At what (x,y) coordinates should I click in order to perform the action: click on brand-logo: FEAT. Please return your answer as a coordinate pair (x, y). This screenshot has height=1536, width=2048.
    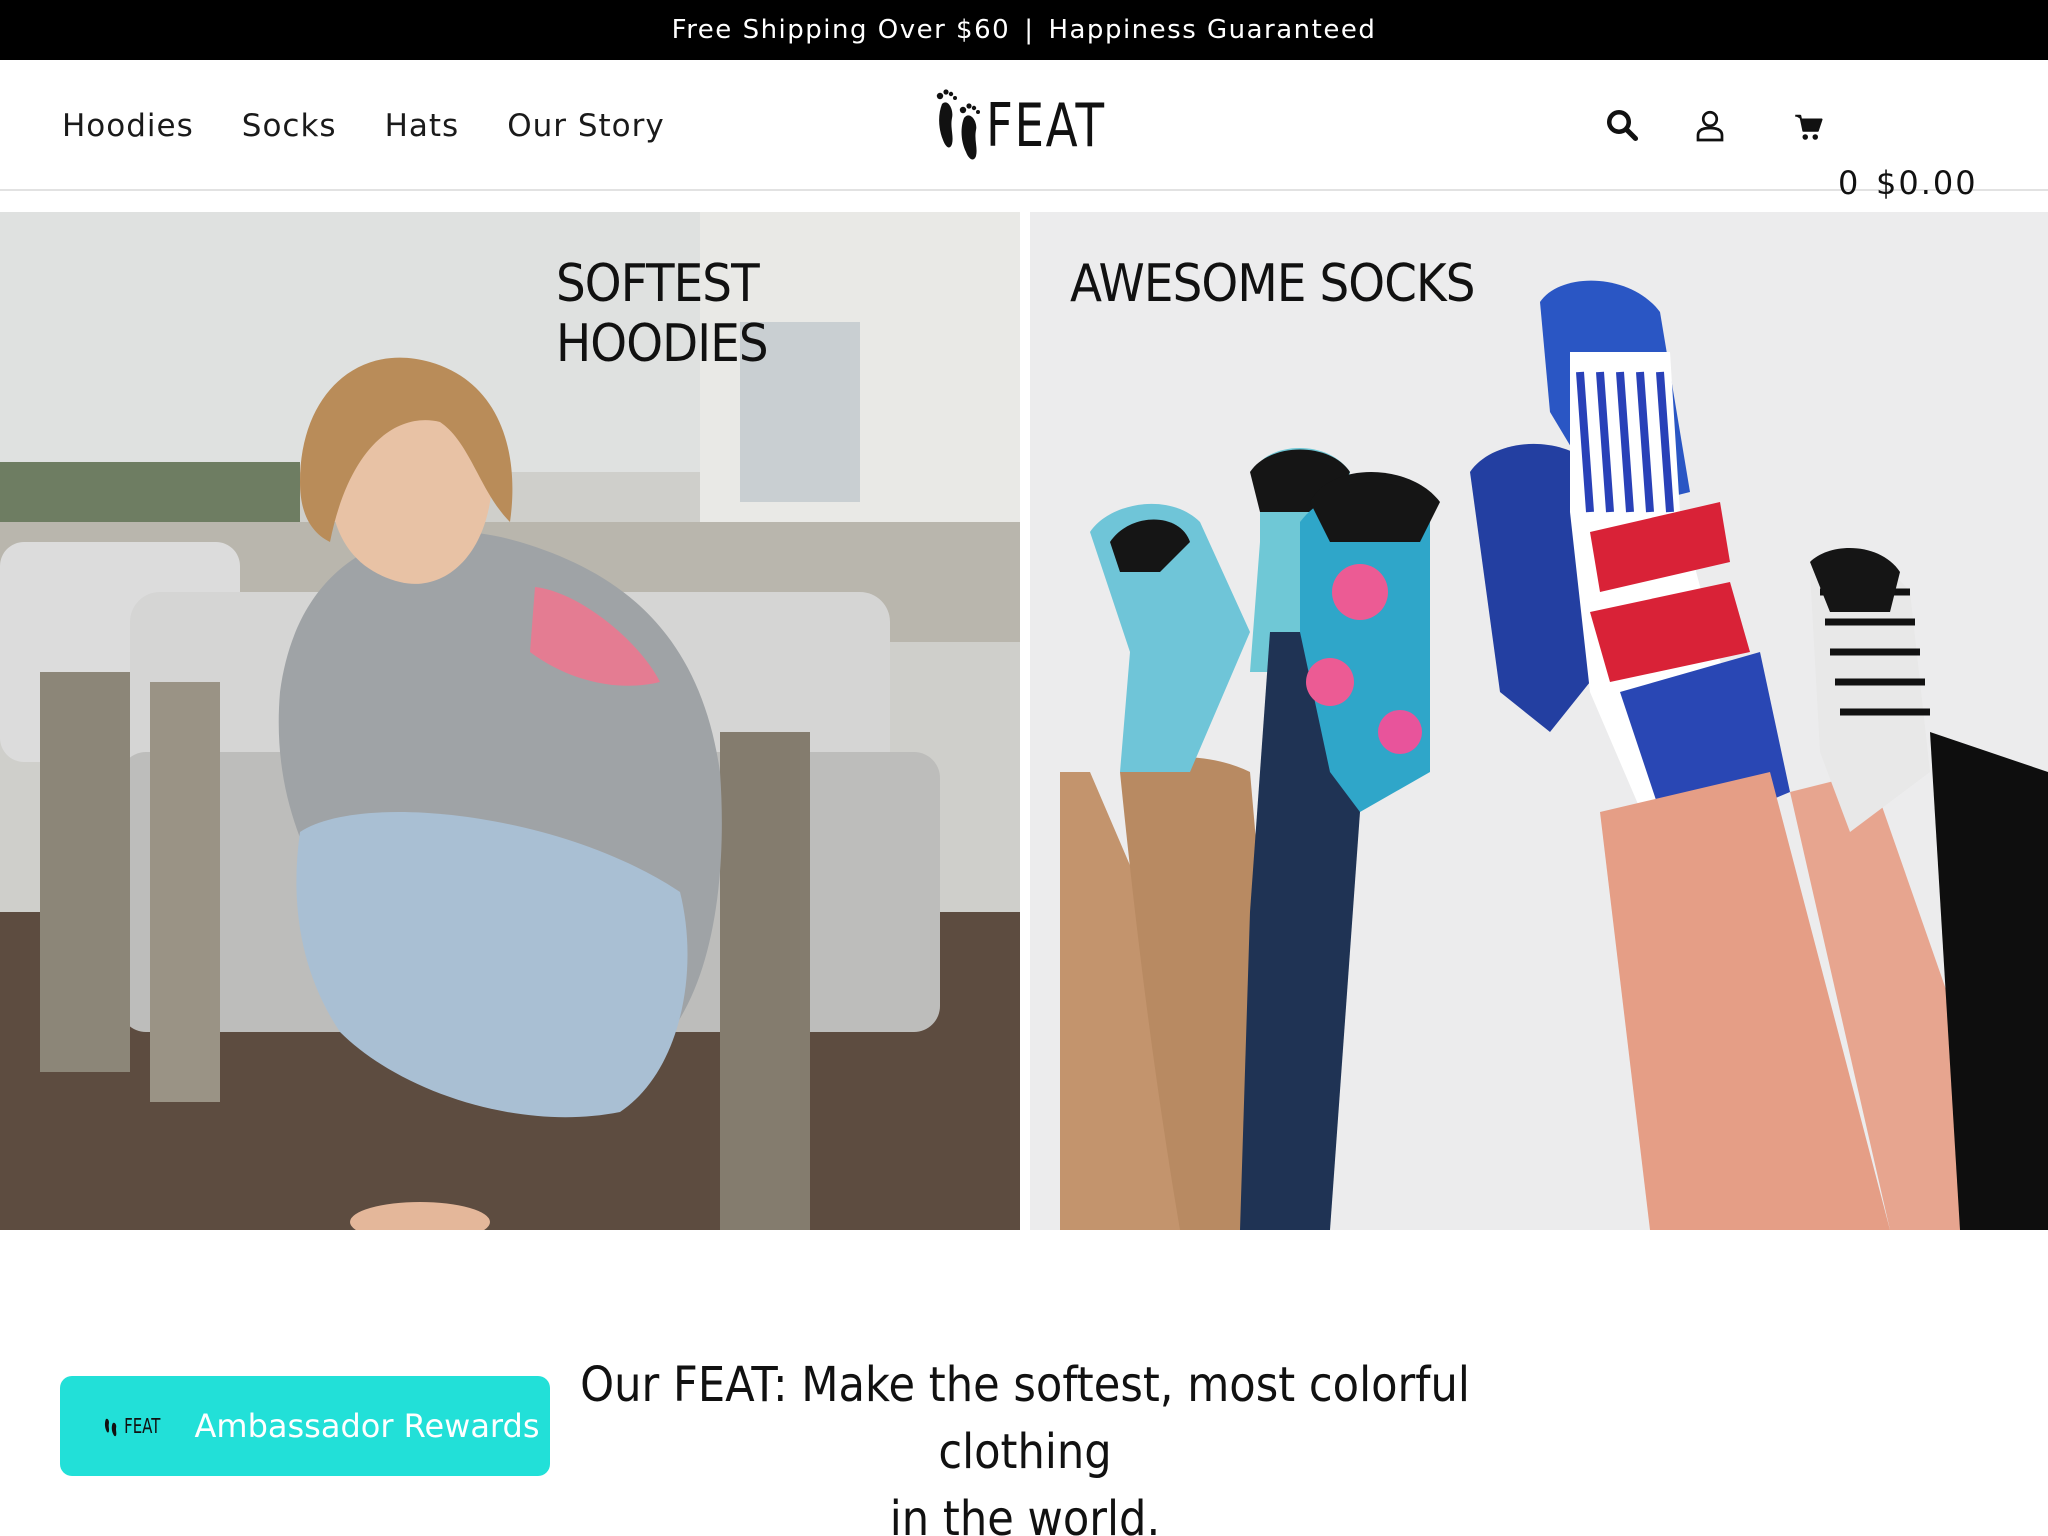
    Looking at the image, I should click on (1037, 126).